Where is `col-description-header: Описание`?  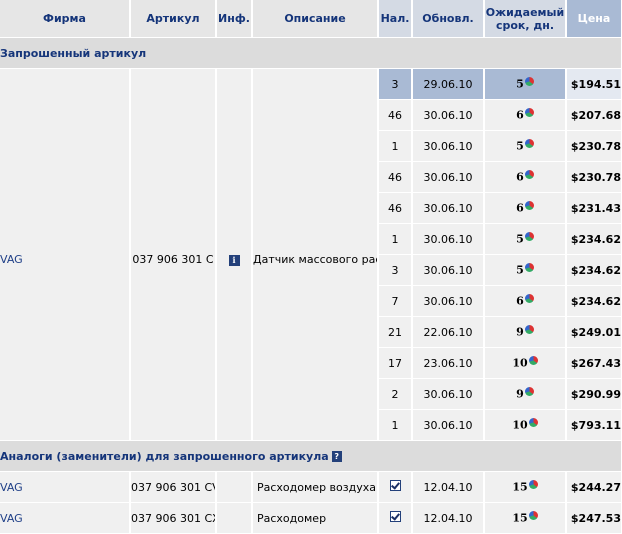 col-description-header: Описание is located at coordinates (315, 19).